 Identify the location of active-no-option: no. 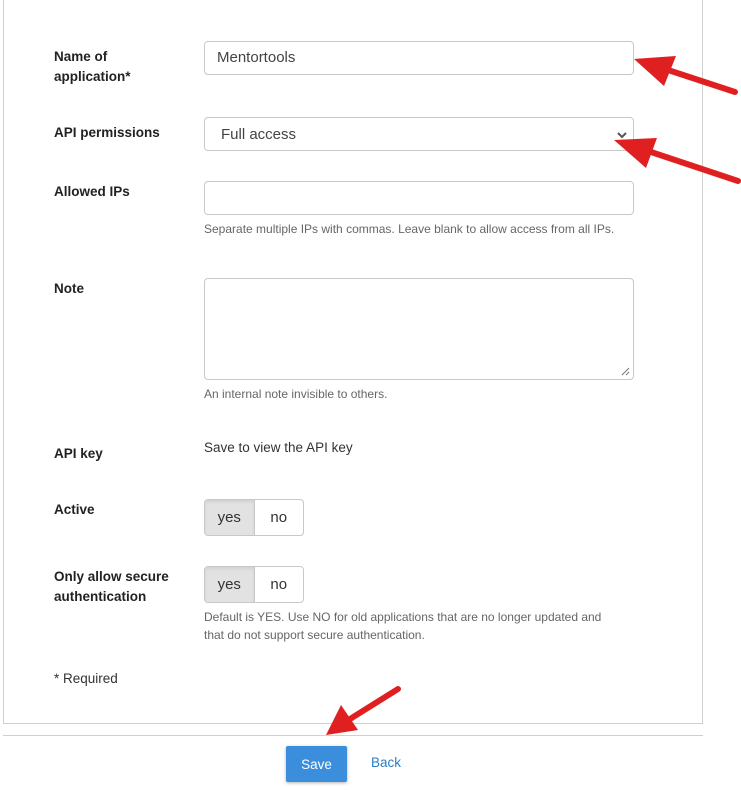
(279, 517).